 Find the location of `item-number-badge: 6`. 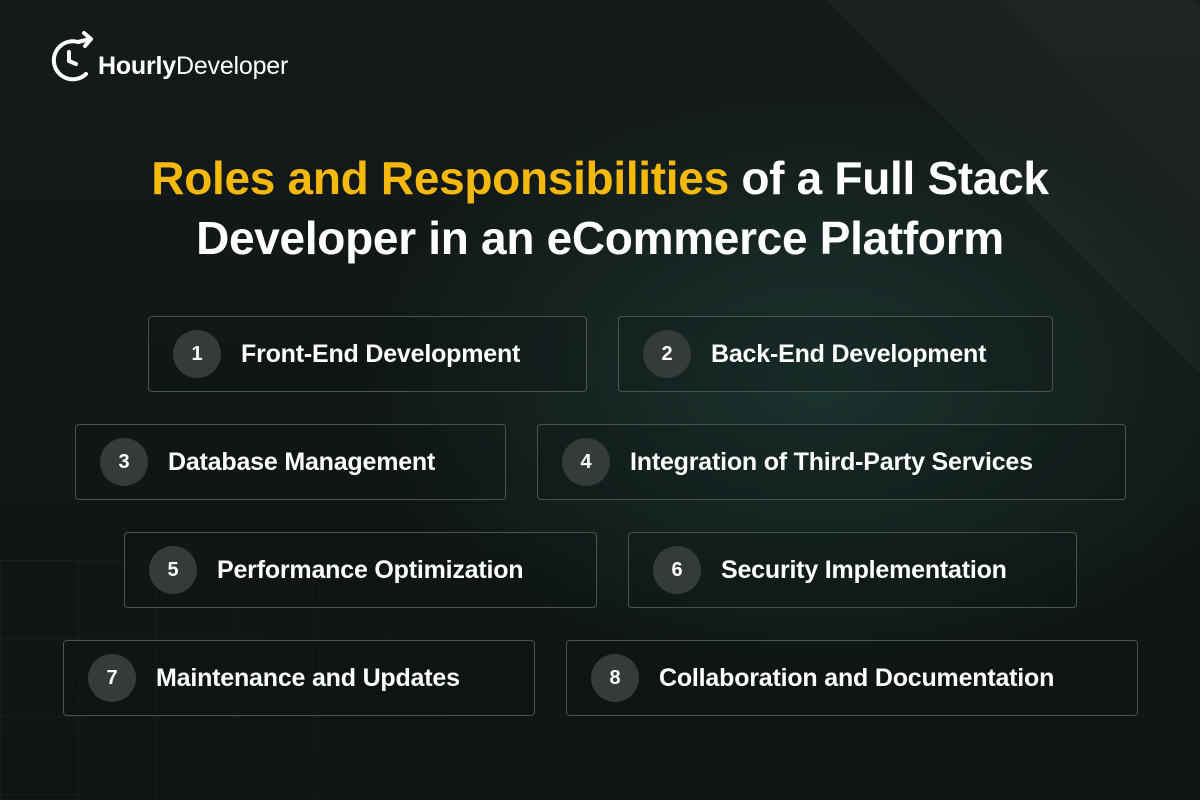

item-number-badge: 6 is located at coordinates (677, 570).